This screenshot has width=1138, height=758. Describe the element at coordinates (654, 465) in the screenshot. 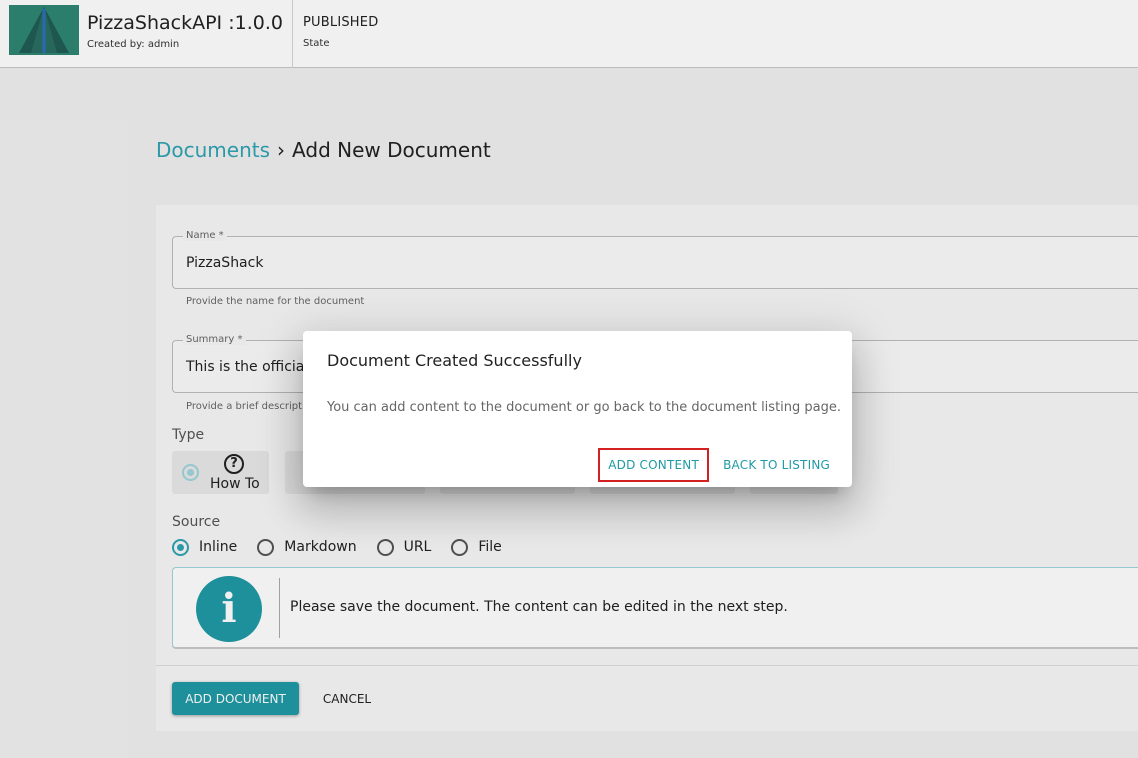

I see `add-content-button: ADD CONTENT` at that location.